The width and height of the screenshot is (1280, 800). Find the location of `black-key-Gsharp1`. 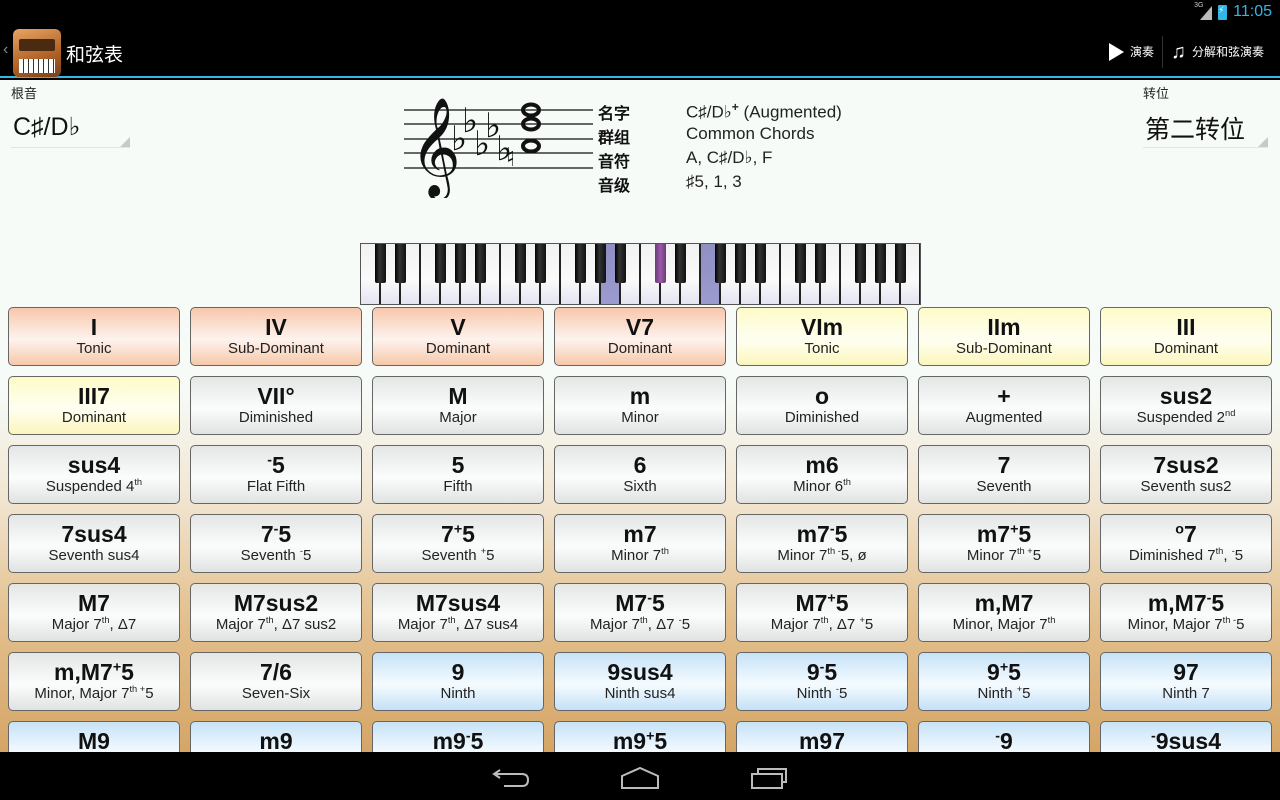

black-key-Gsharp1 is located at coordinates (460, 263).